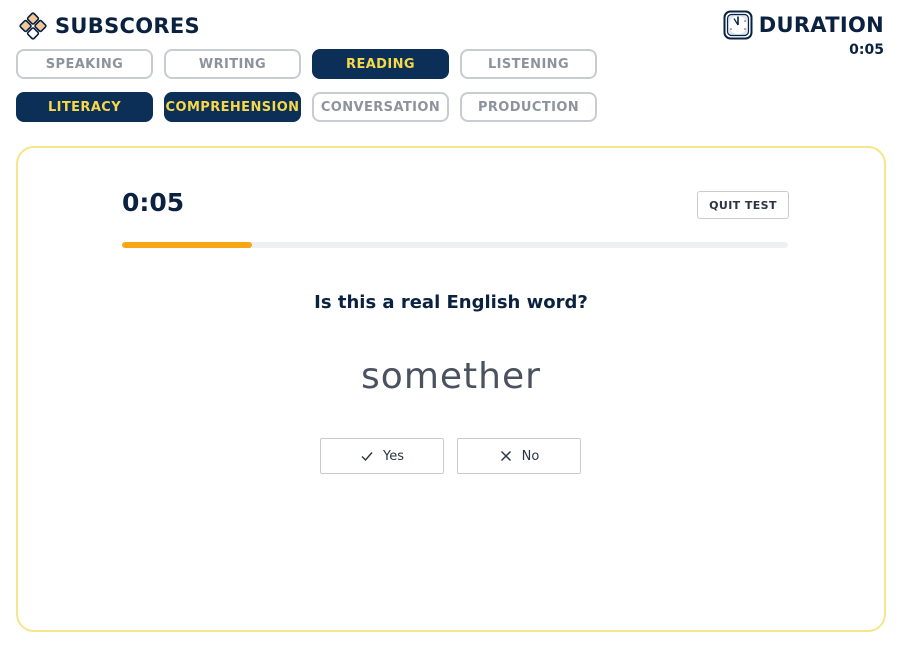 The image size is (911, 647). I want to click on diamond-grid-icon, so click(33, 26).